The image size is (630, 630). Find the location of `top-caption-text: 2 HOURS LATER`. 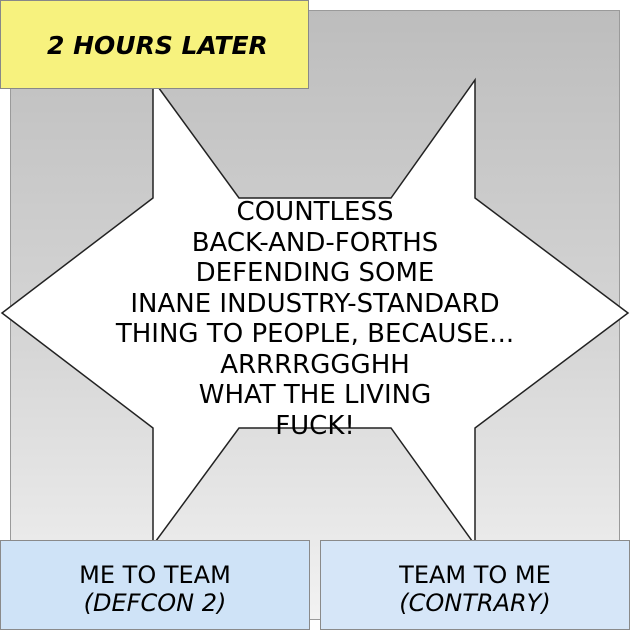

top-caption-text: 2 HOURS LATER is located at coordinates (157, 45).